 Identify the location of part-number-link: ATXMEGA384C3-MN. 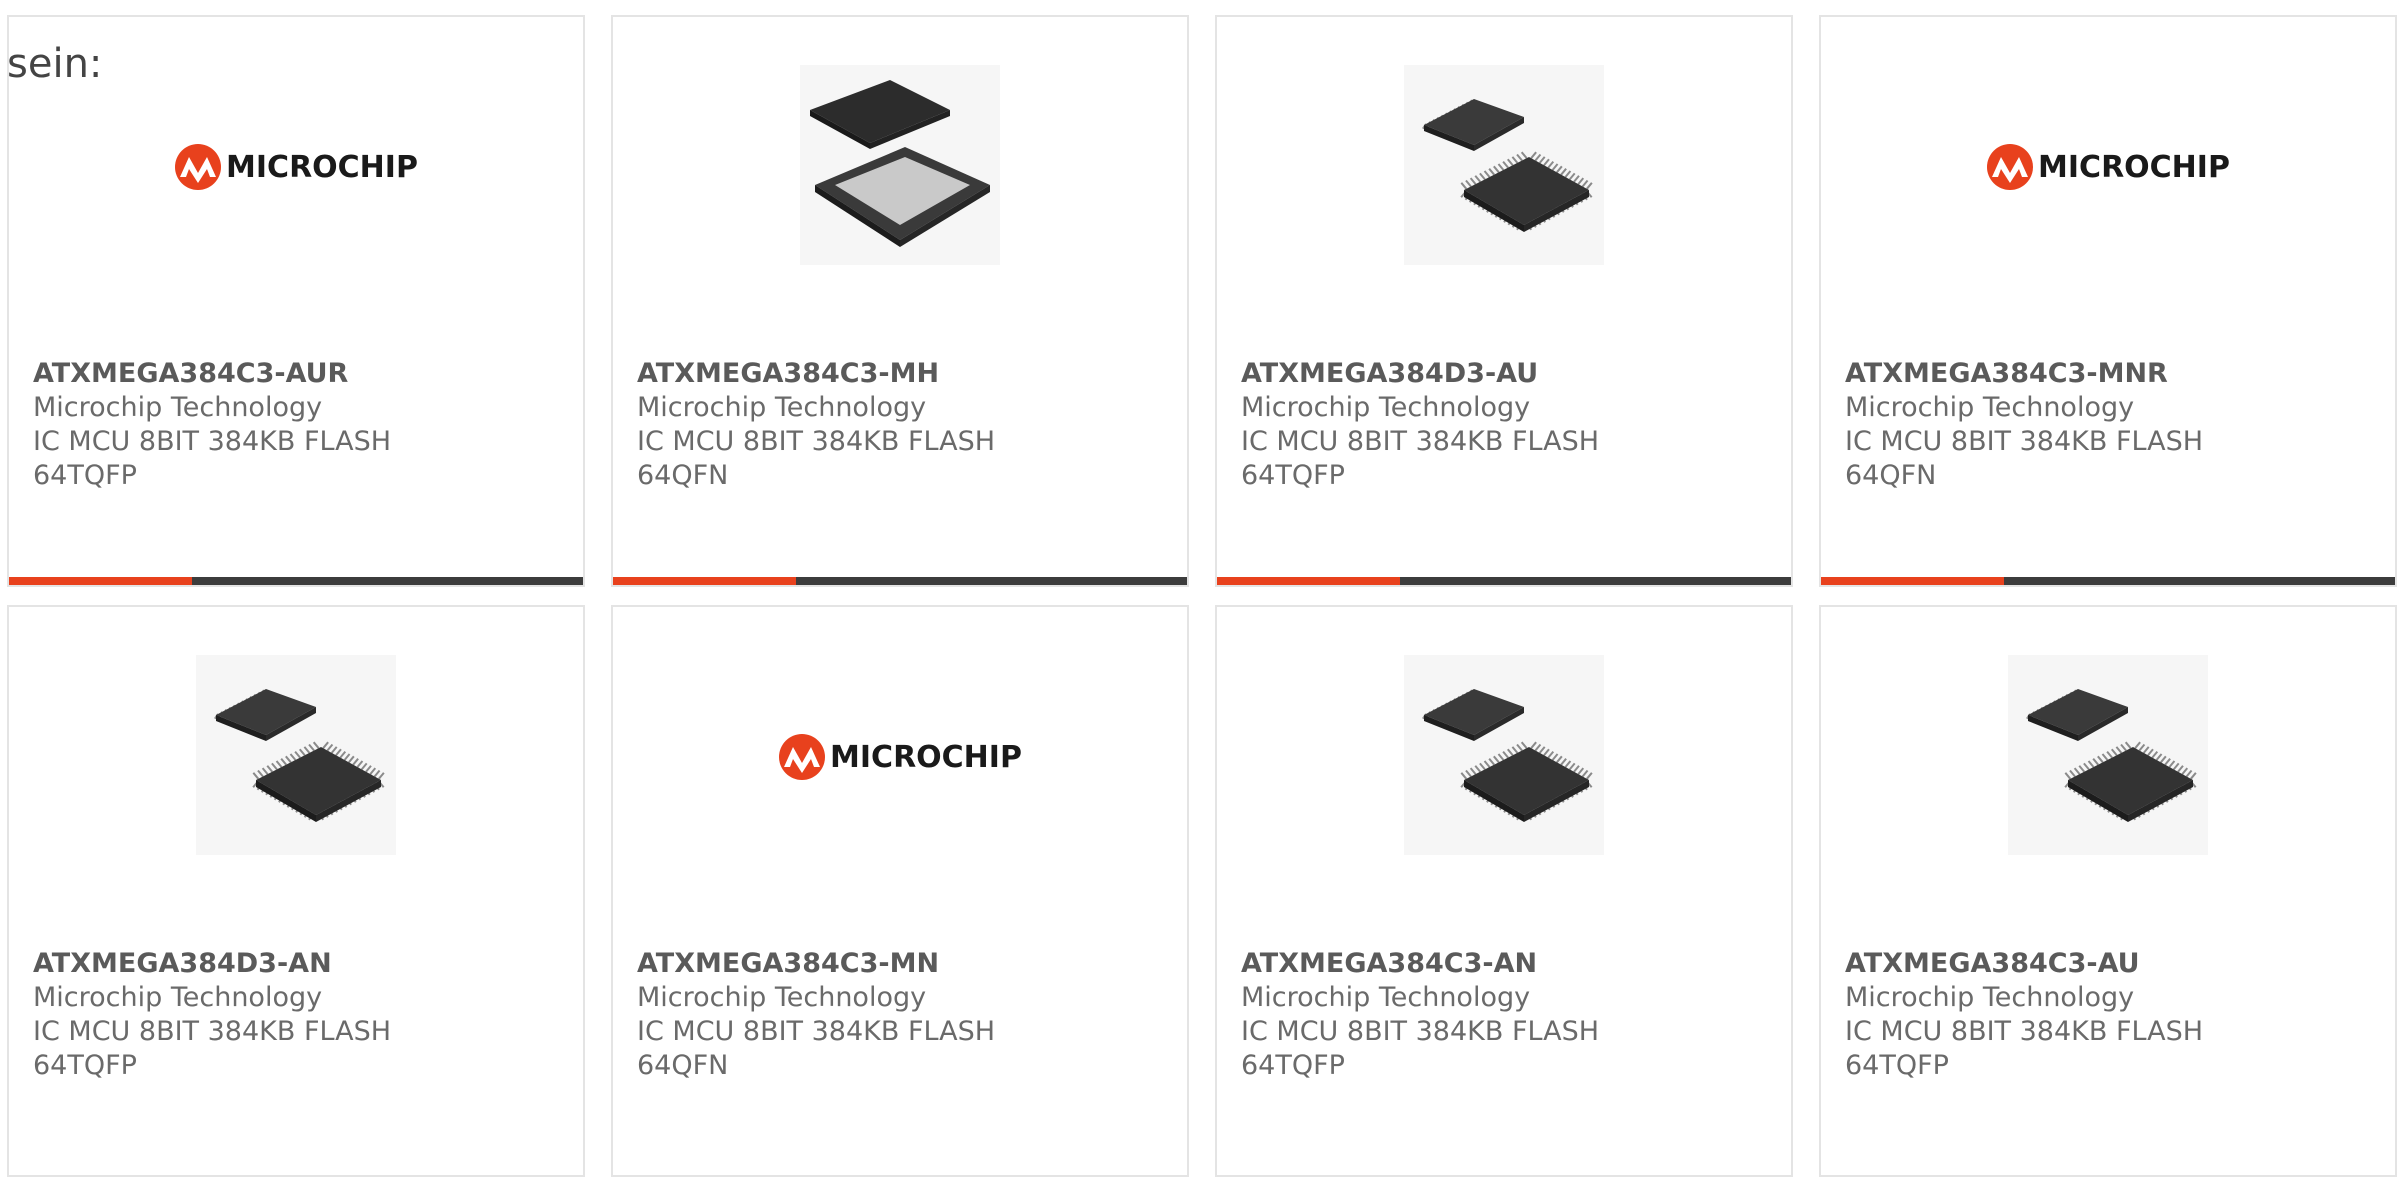
(816, 964).